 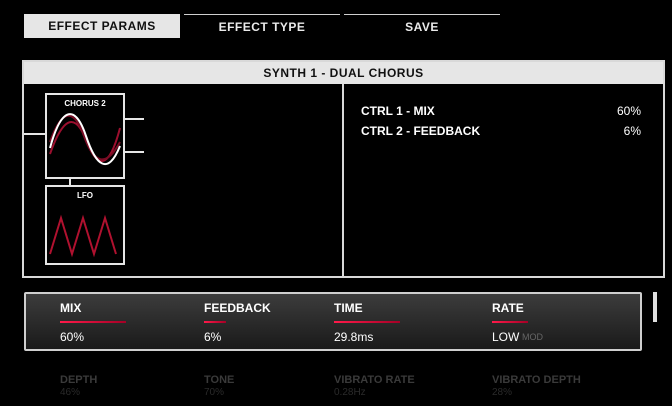 I want to click on lfo-block: LFO, so click(x=85, y=225).